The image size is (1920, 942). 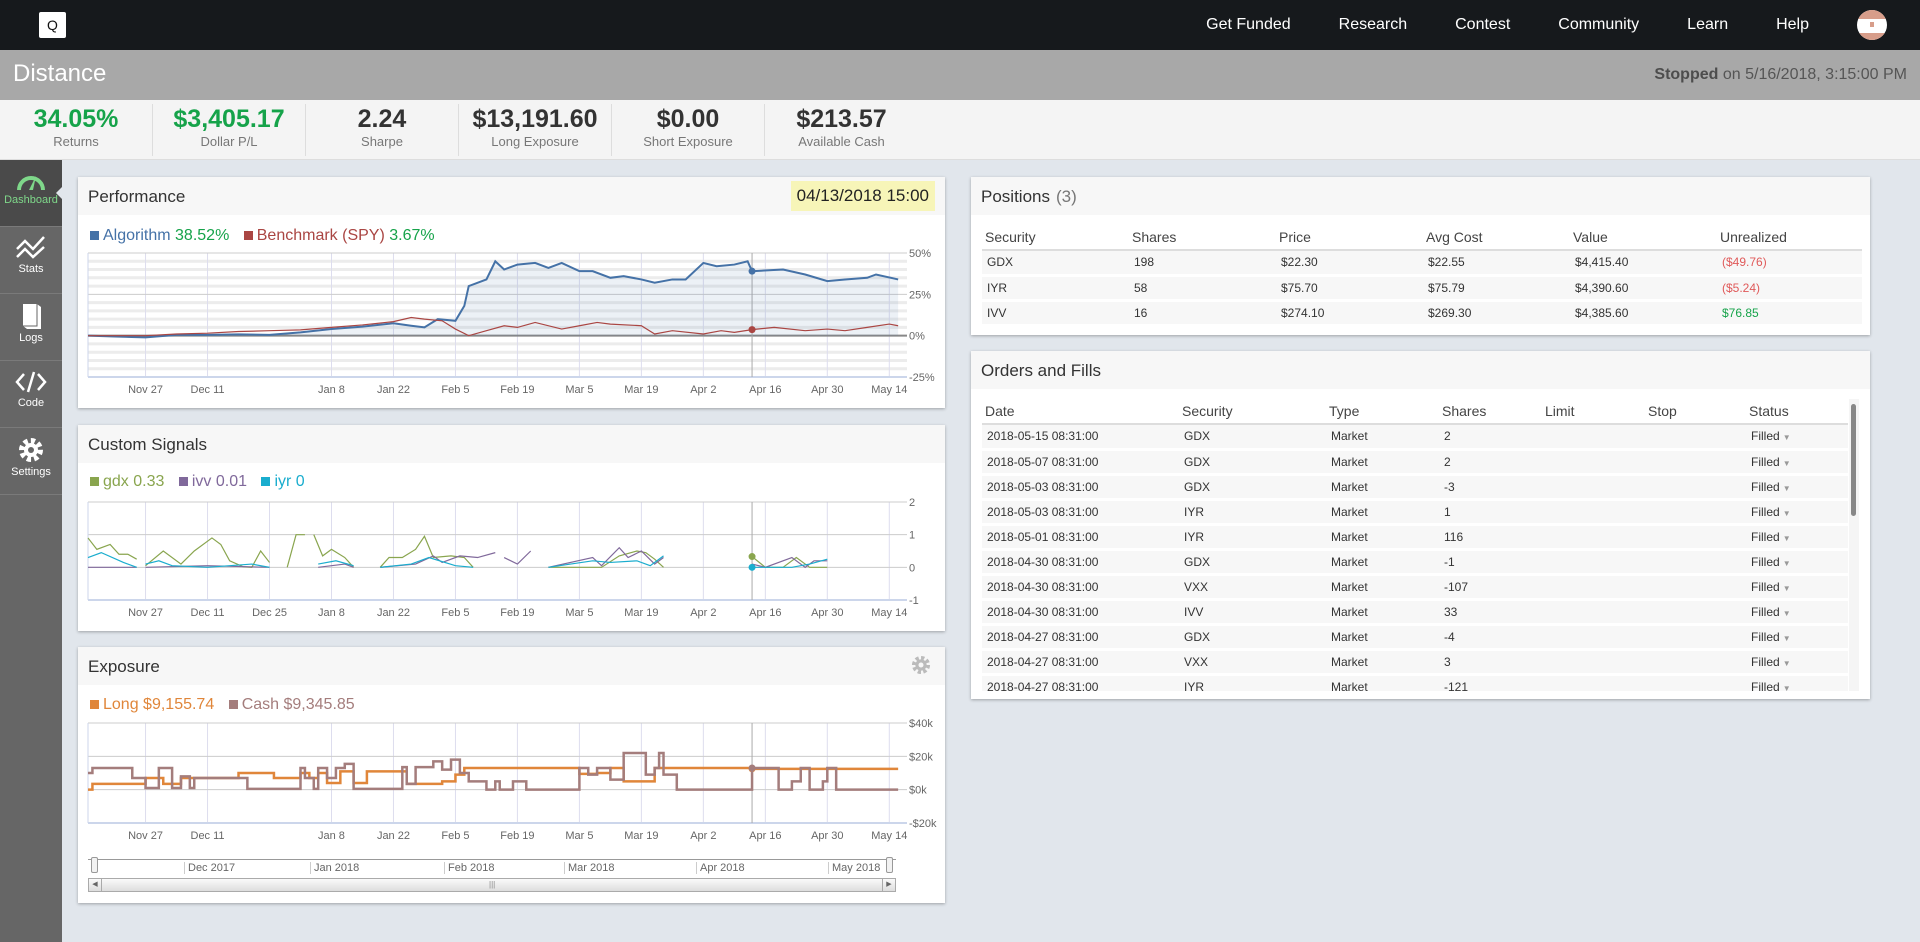 What do you see at coordinates (1415, 537) in the screenshot?
I see `table-row: 2018-05-01 08:31:00 IYR Market 116 Filled ▼` at bounding box center [1415, 537].